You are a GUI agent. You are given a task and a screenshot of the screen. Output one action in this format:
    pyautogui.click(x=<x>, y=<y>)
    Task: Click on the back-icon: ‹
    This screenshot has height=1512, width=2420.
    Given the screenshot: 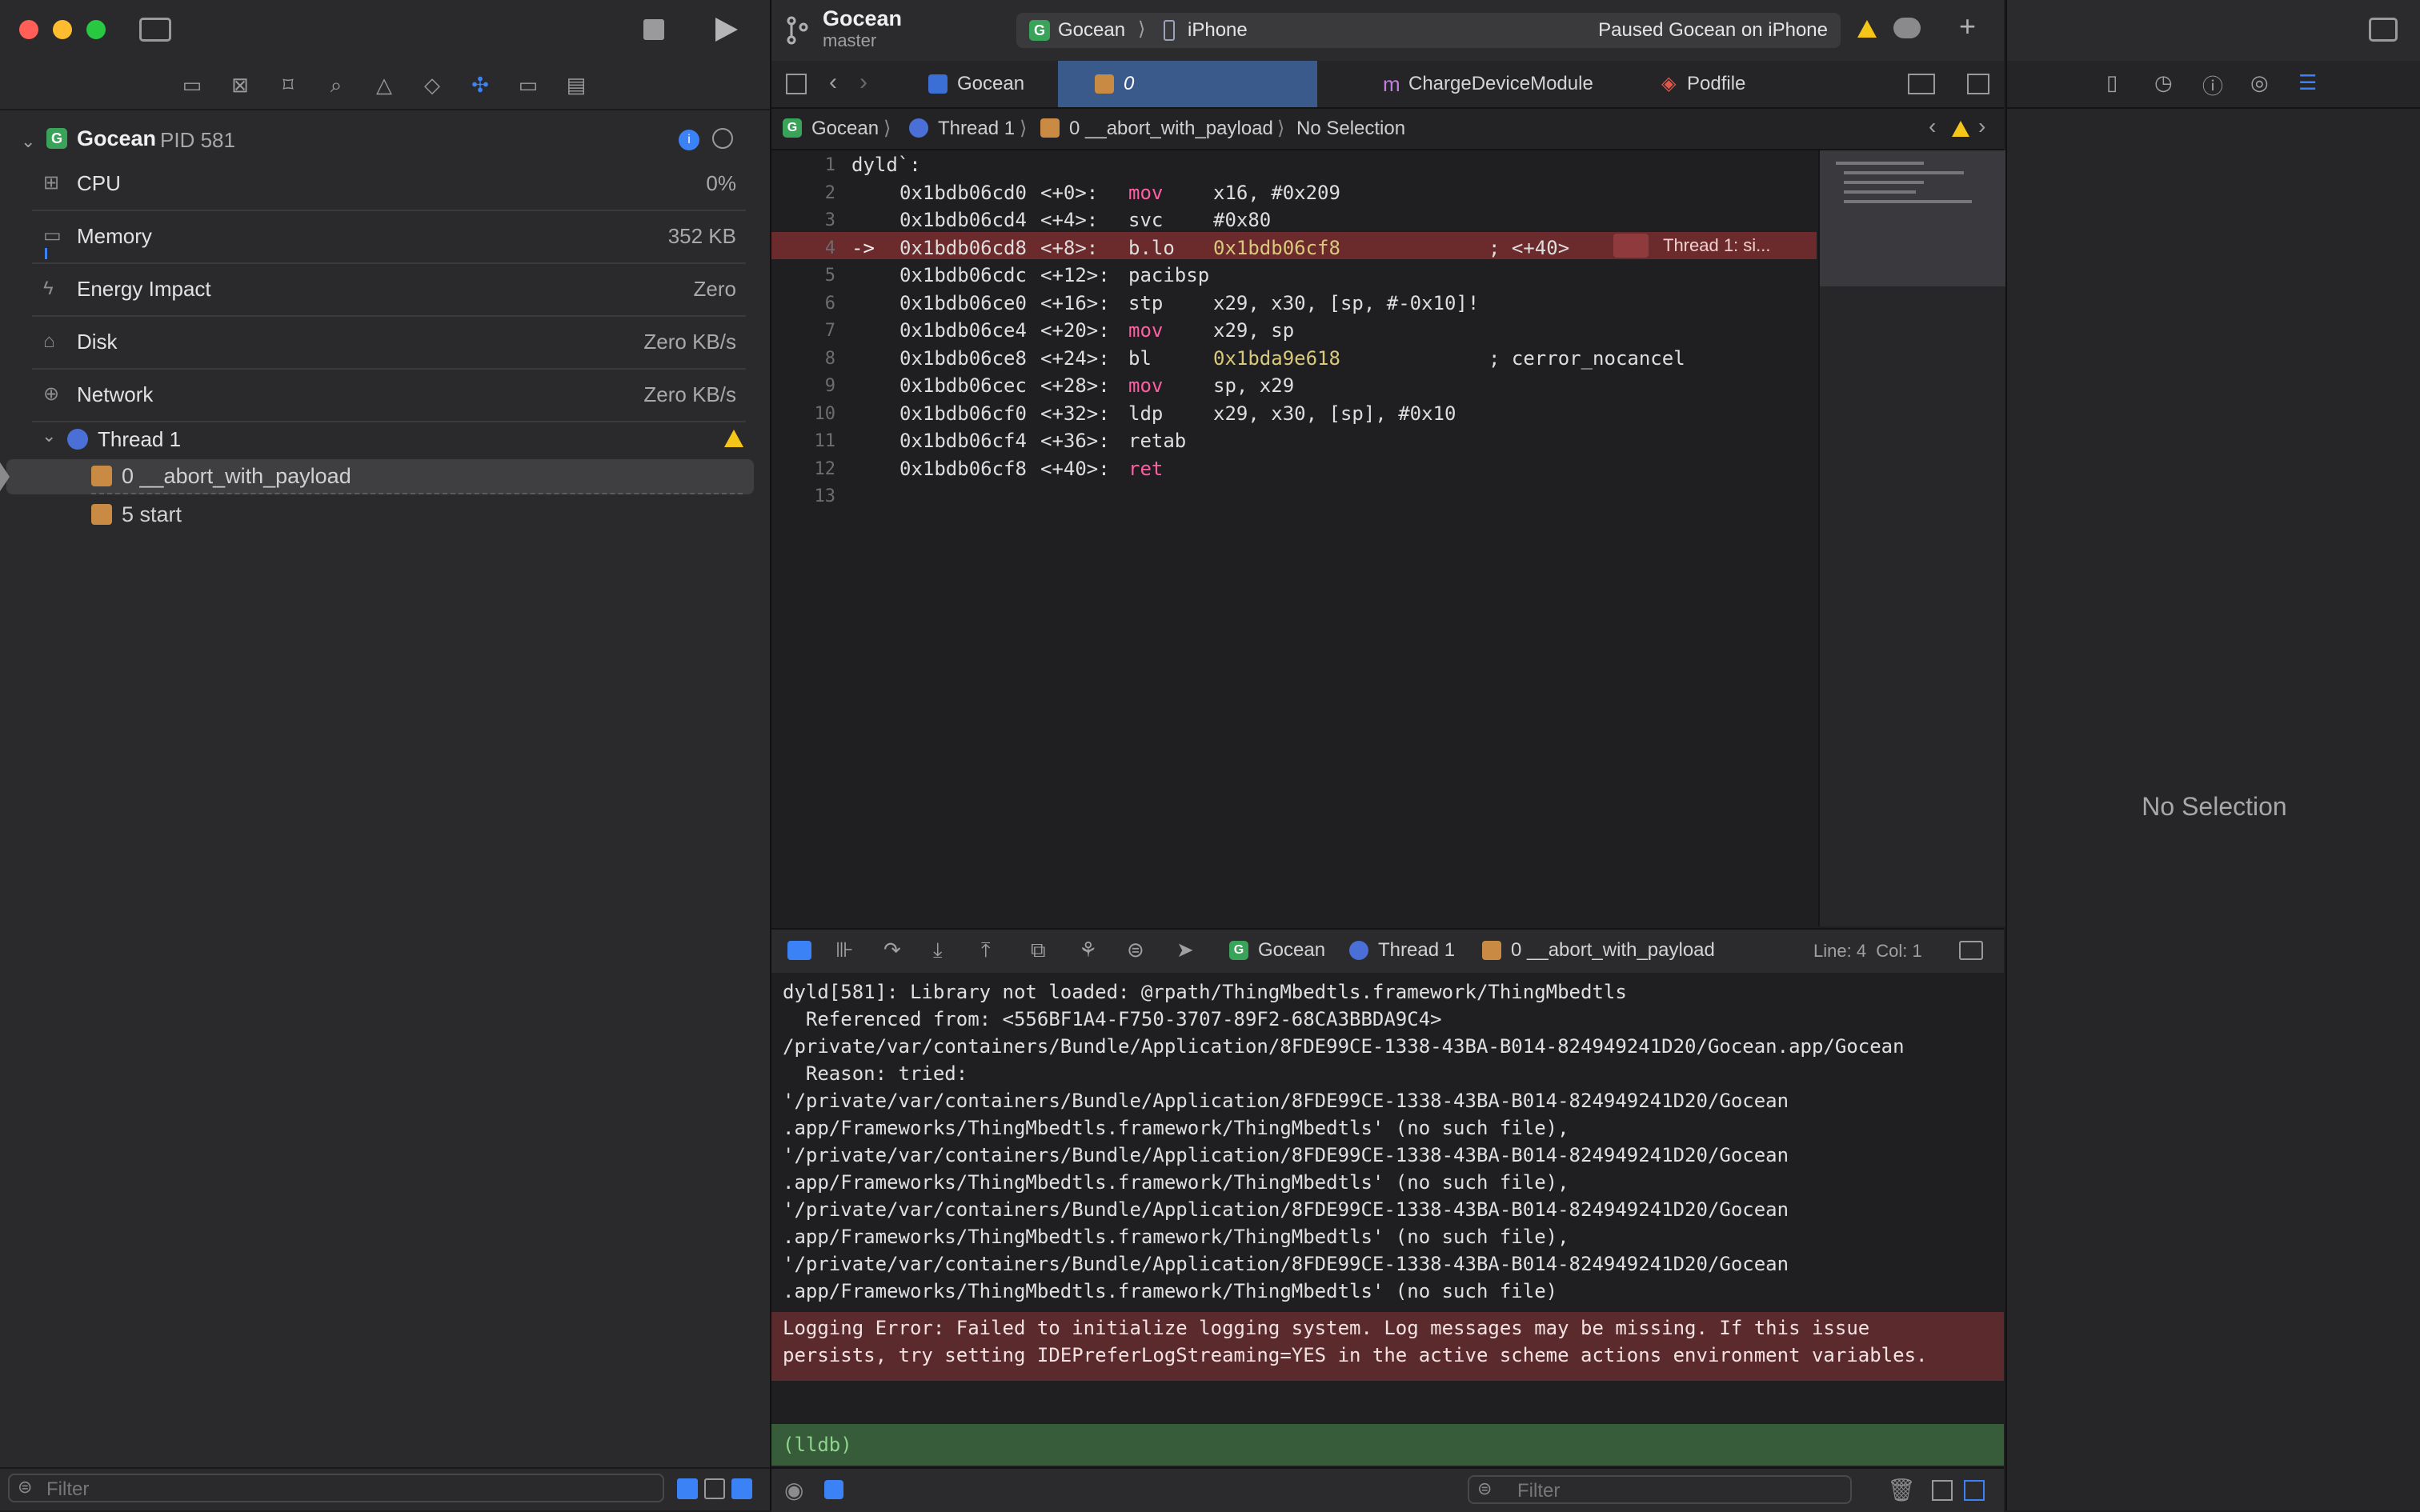 What is the action you would take?
    pyautogui.click(x=833, y=82)
    